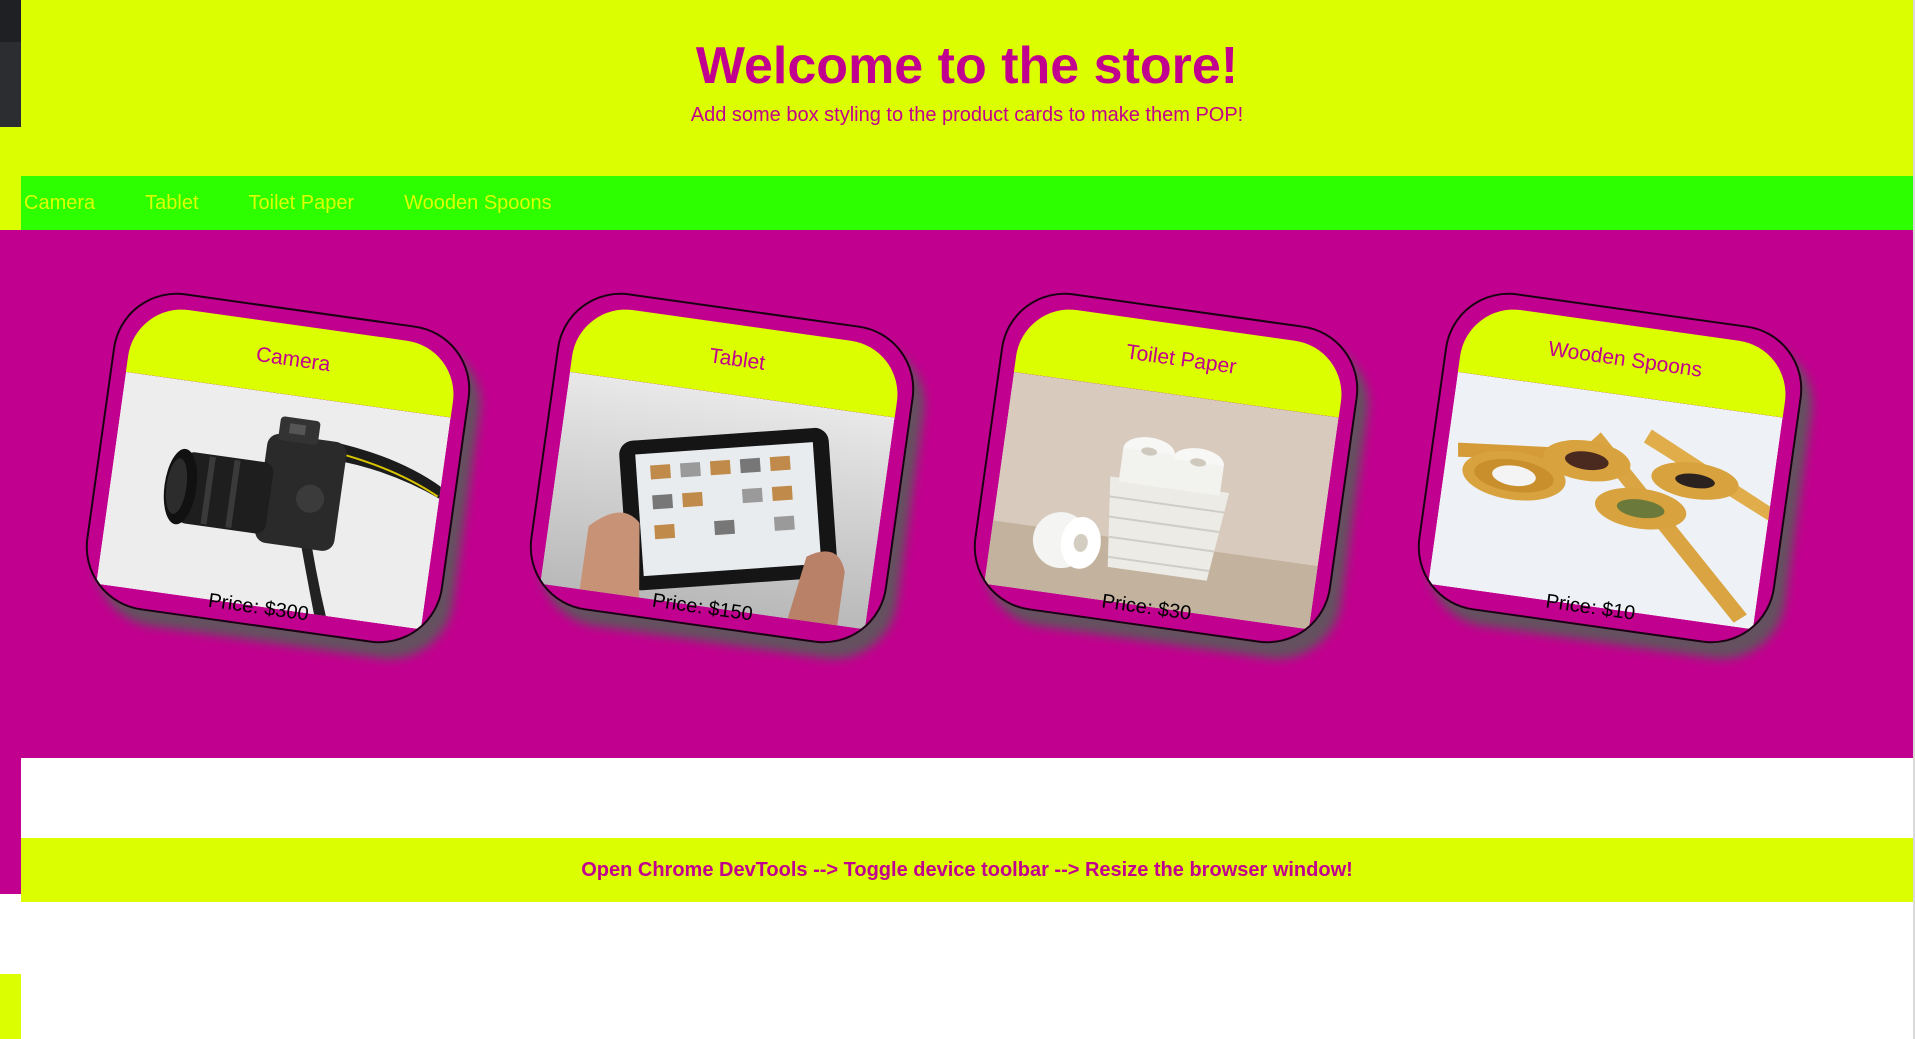 The width and height of the screenshot is (1915, 1039). Describe the element at coordinates (1166, 468) in the screenshot. I see `product-card-toilet-paper: Toilet Paper Price: $30` at that location.